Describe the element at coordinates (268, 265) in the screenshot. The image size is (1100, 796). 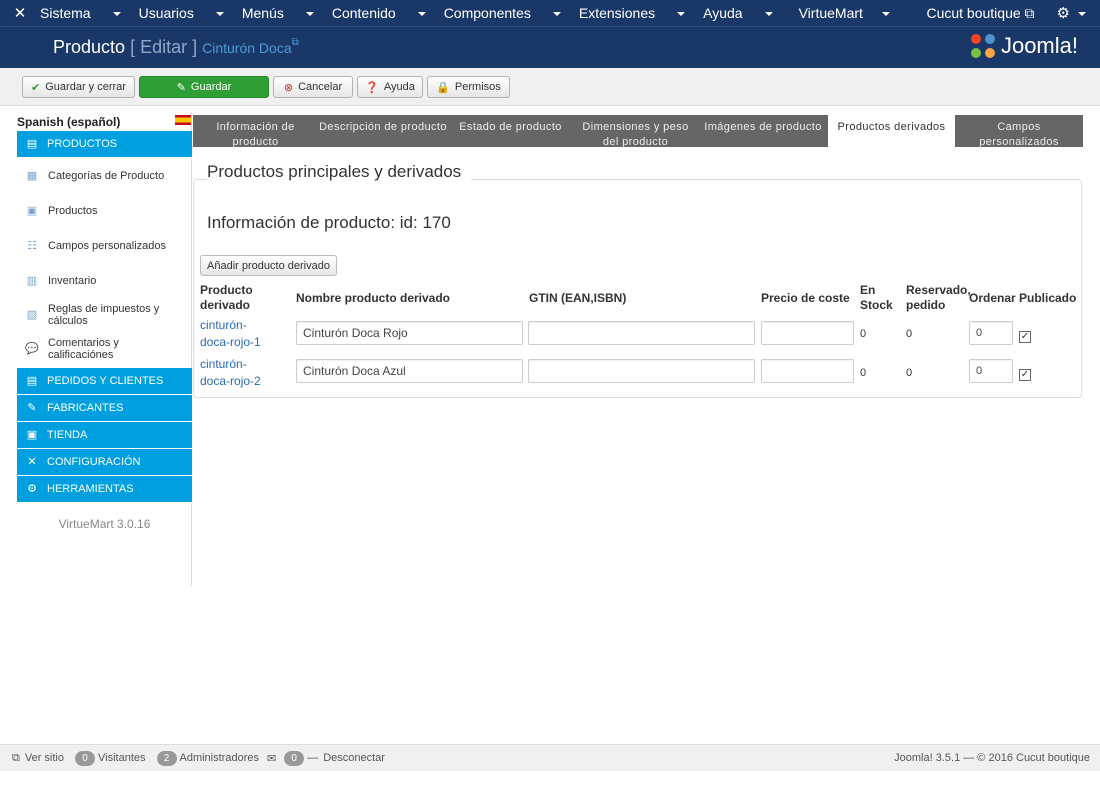
I see `add-child-product-button: Añadir producto derivado` at that location.